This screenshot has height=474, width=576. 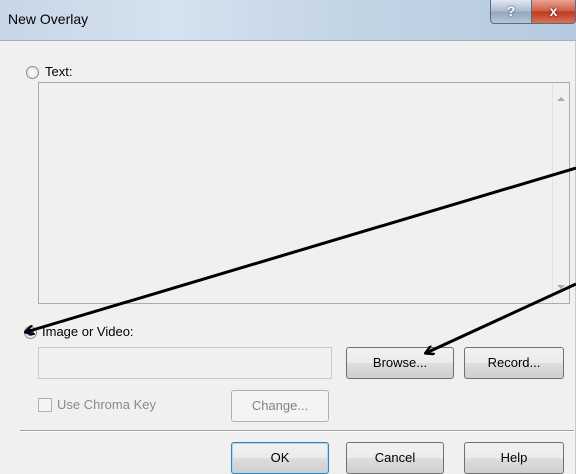 I want to click on text-radio-label: Text:, so click(x=59, y=71).